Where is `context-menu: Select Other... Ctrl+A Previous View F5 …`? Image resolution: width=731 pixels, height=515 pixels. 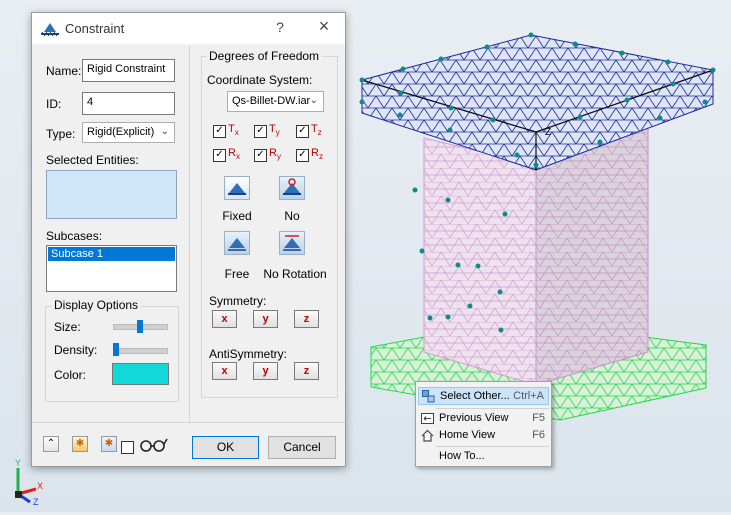
context-menu: Select Other... Ctrl+A Previous View F5 … is located at coordinates (483, 424).